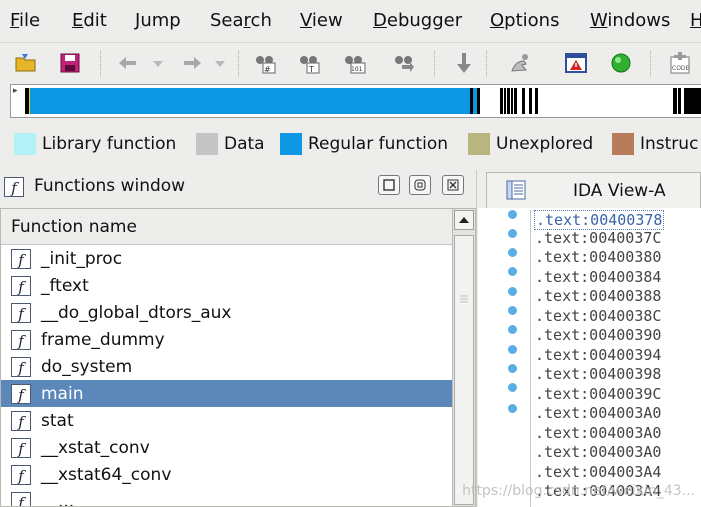 The height and width of the screenshot is (507, 701). What do you see at coordinates (89, 20) in the screenshot?
I see `menu-edit: Edit` at bounding box center [89, 20].